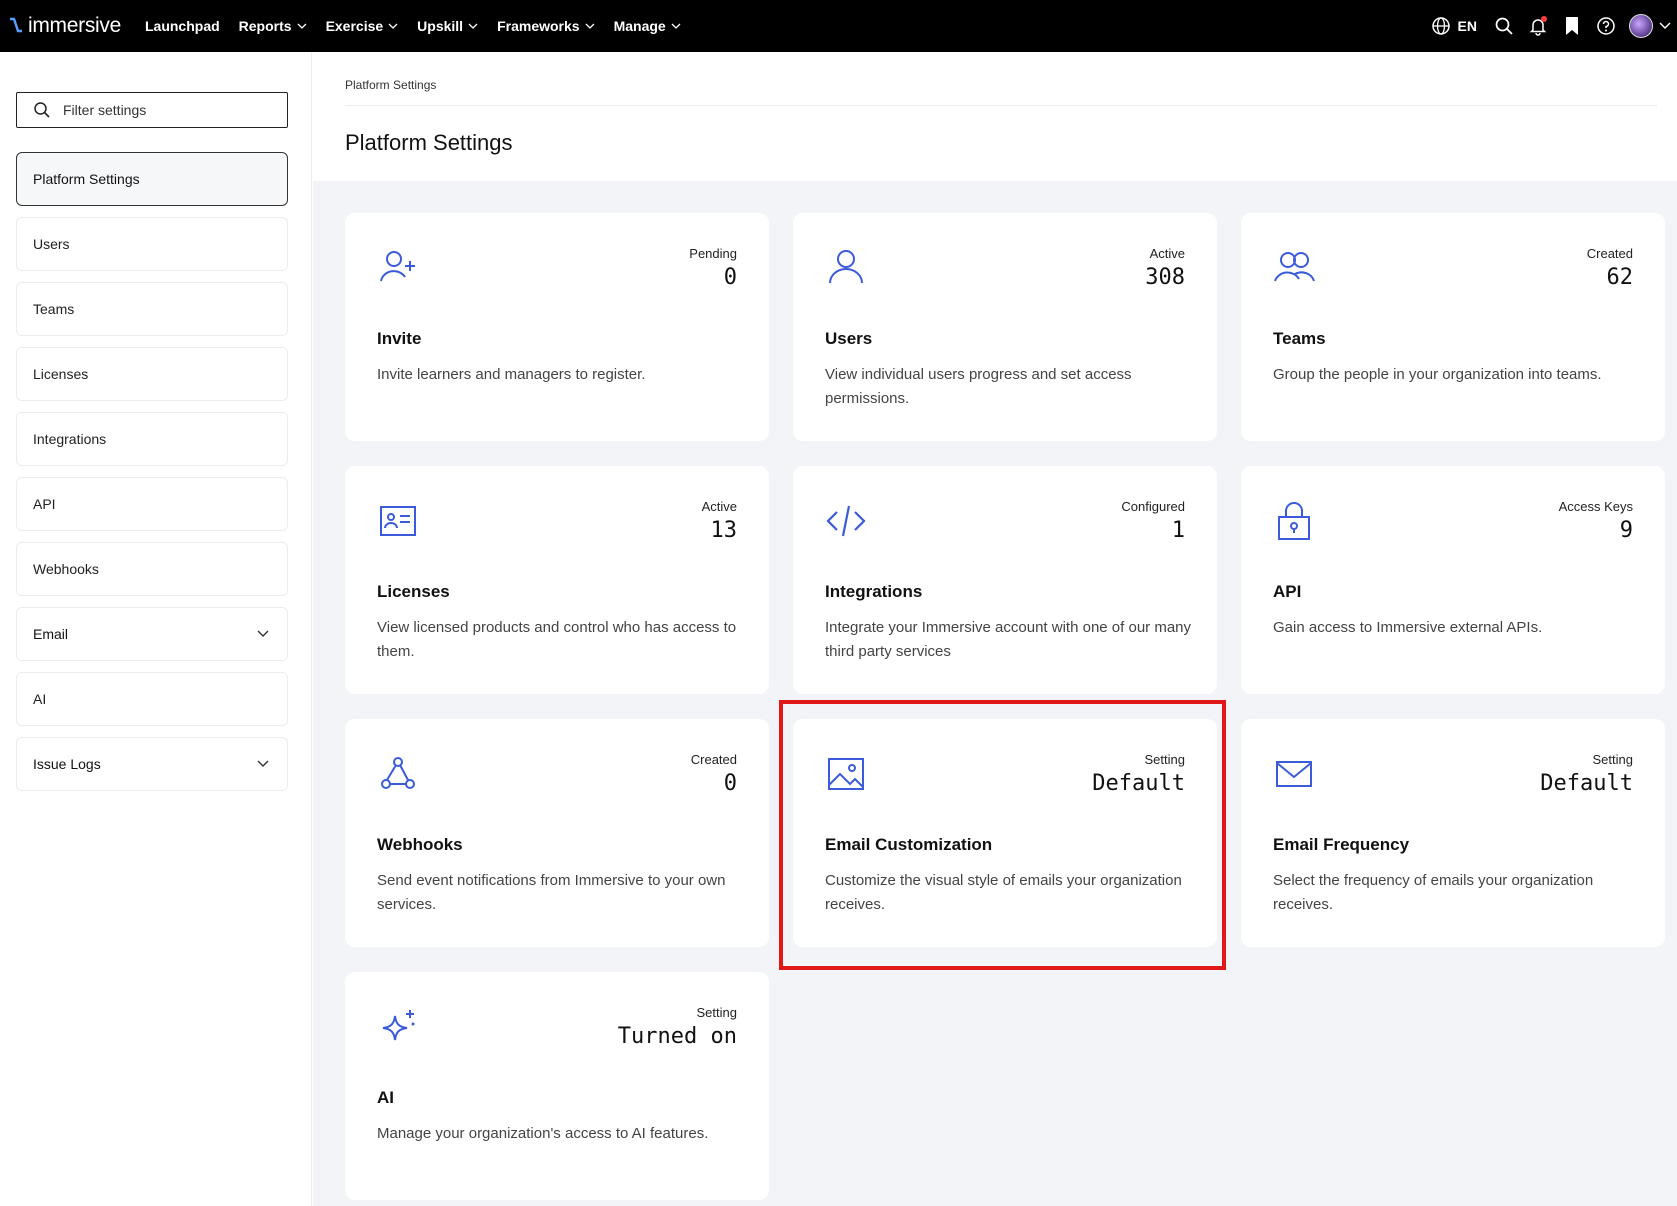 The width and height of the screenshot is (1677, 1206). I want to click on stat-label: Pending, so click(713, 253).